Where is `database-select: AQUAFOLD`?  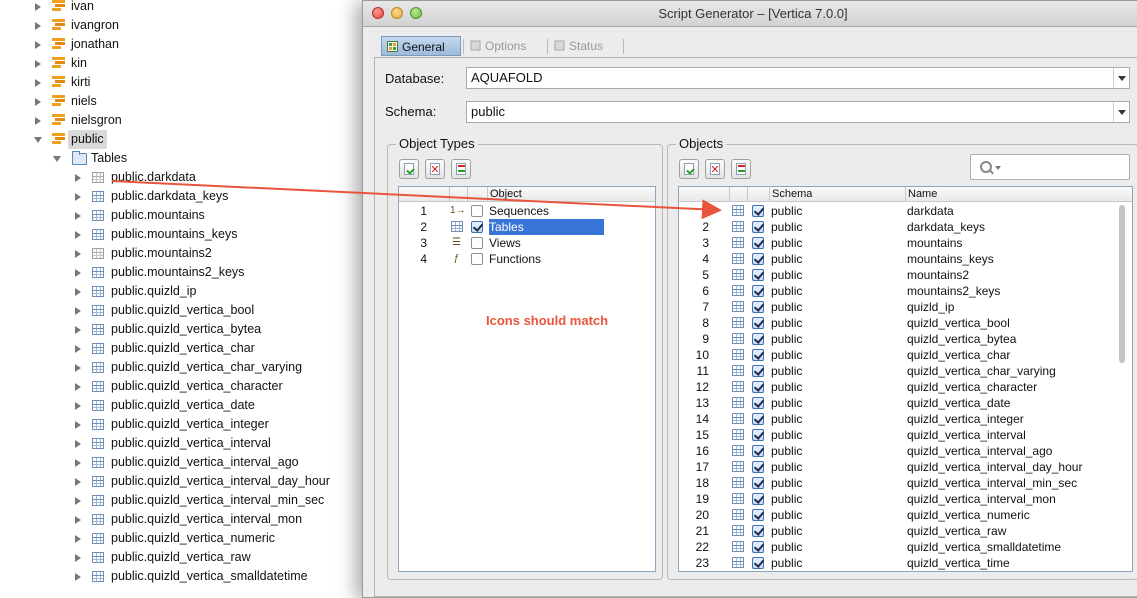 database-select: AQUAFOLD is located at coordinates (798, 78).